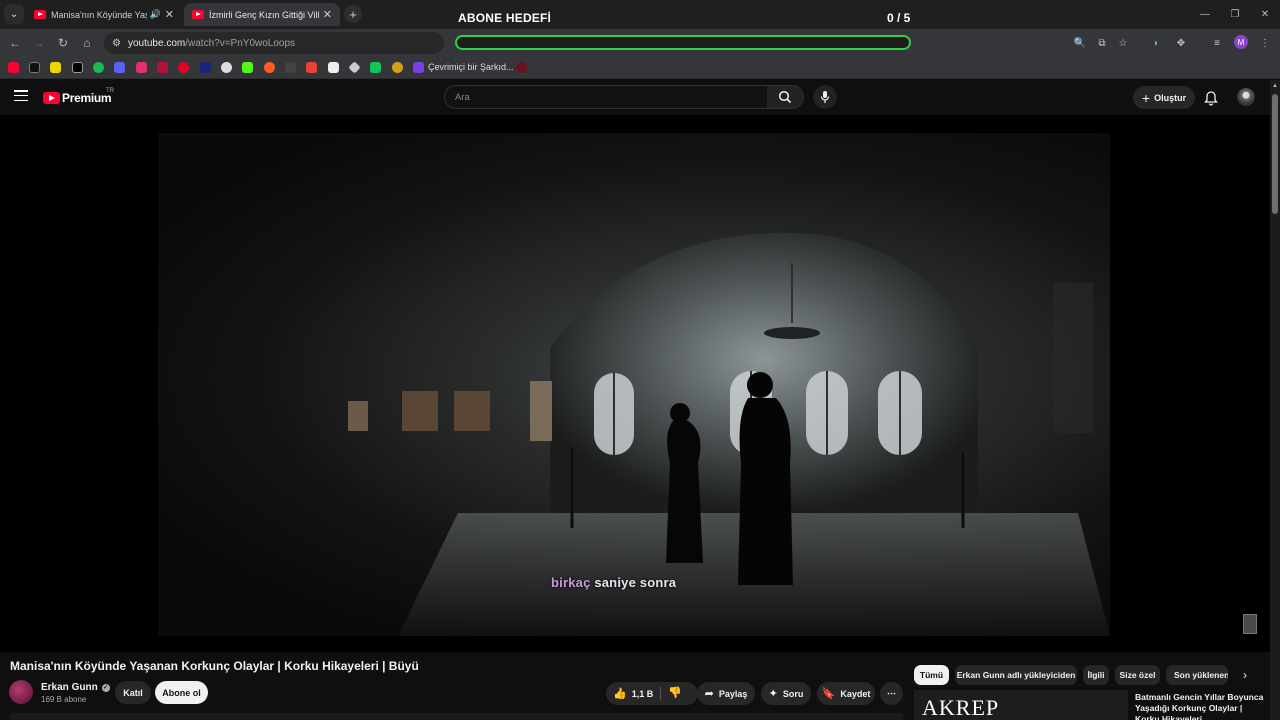  Describe the element at coordinates (15, 43) in the screenshot. I see `back-icon: ←` at that location.